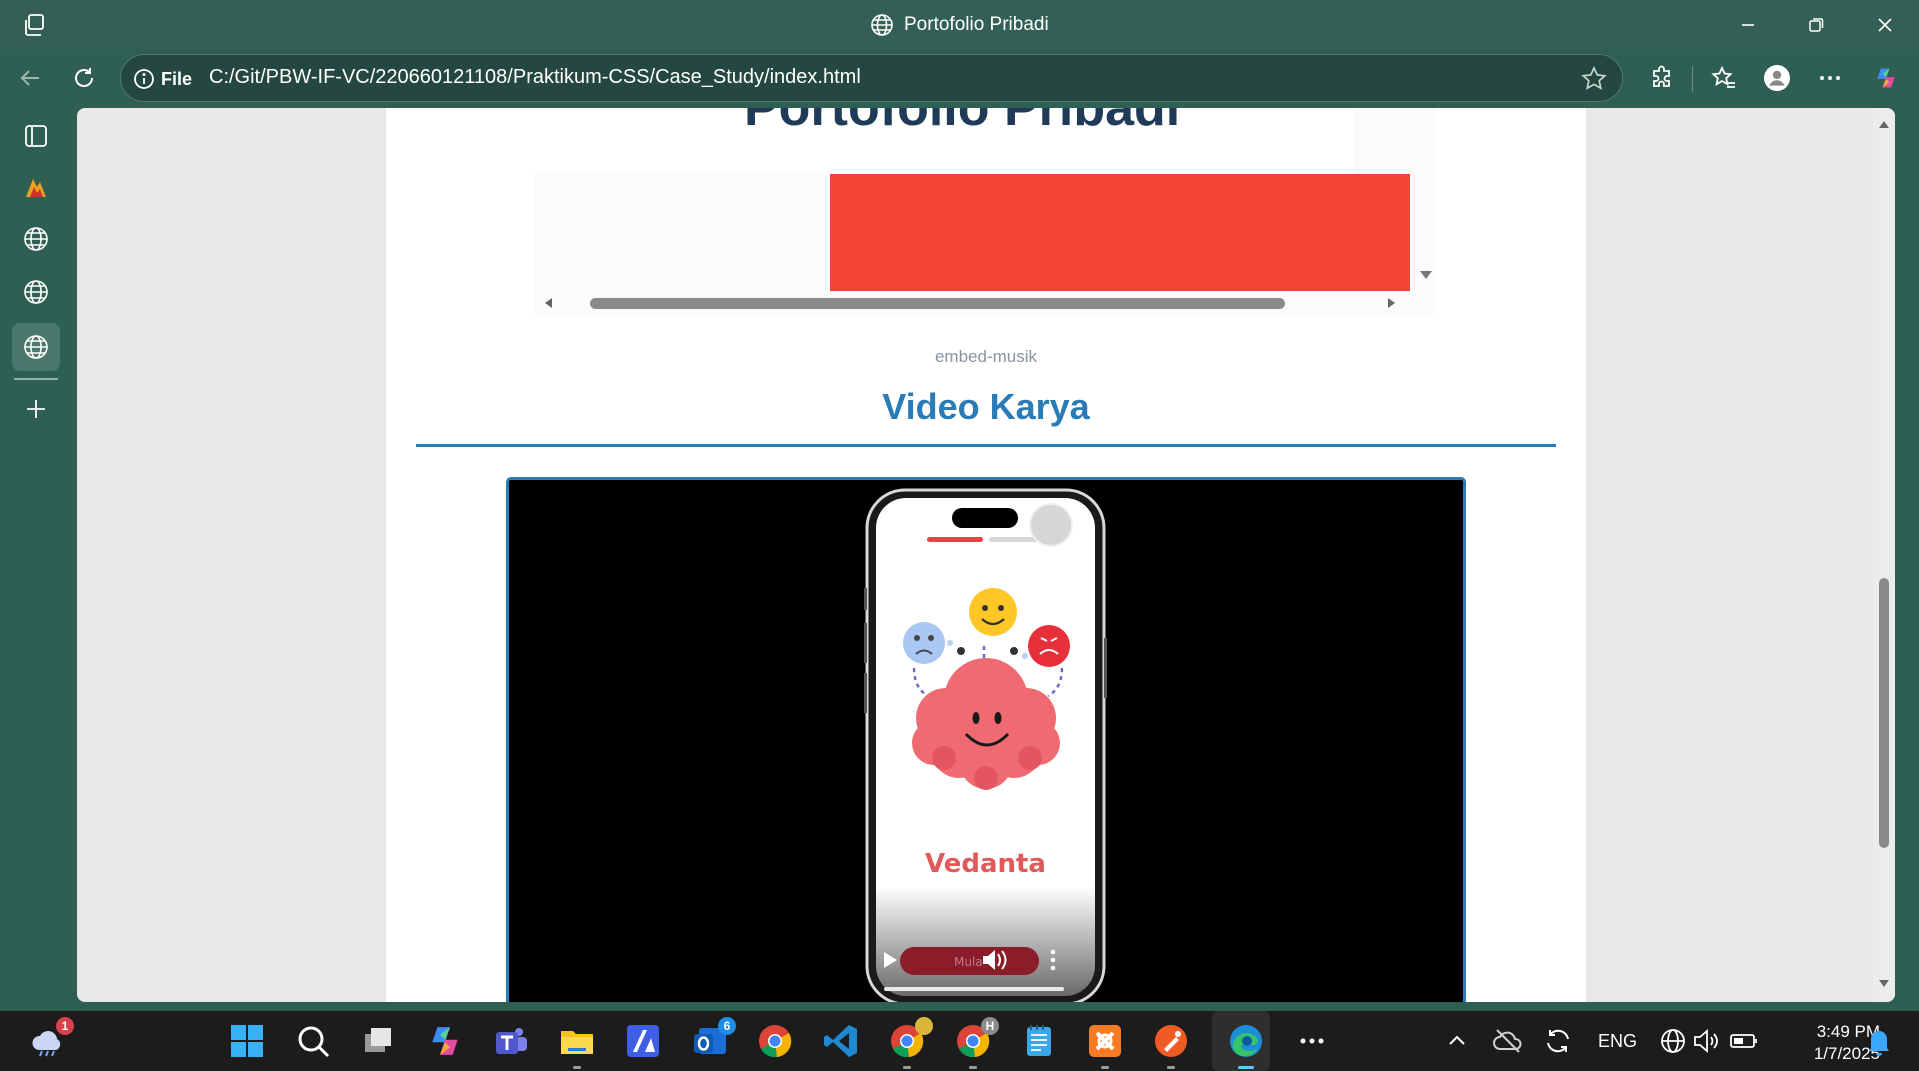  What do you see at coordinates (1692, 79) in the screenshot?
I see `toolbar-divider` at bounding box center [1692, 79].